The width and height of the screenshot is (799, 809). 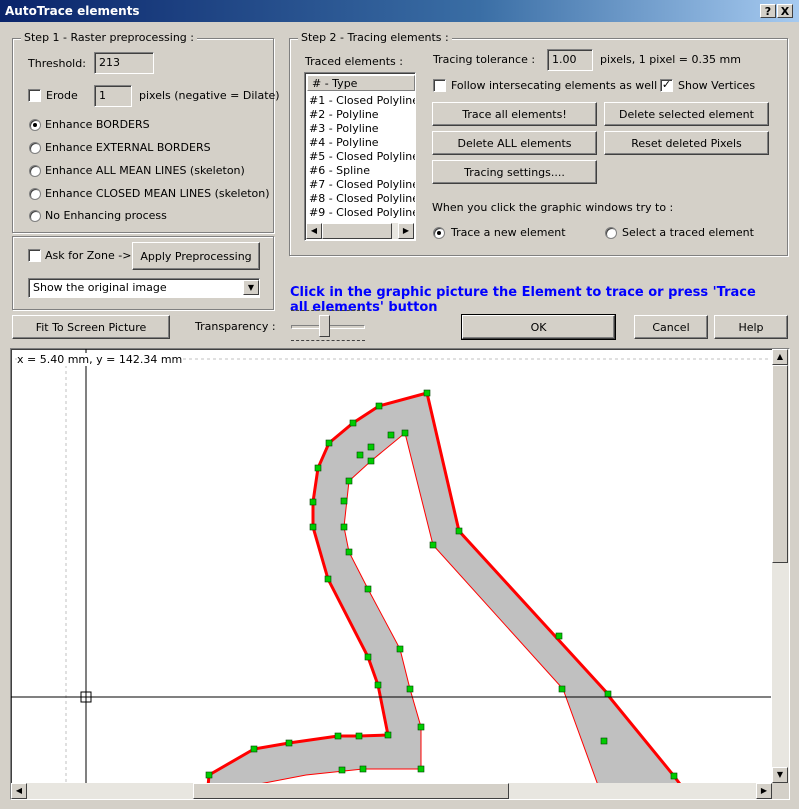 What do you see at coordinates (35, 171) in the screenshot?
I see `enhance-mean-lines-radio` at bounding box center [35, 171].